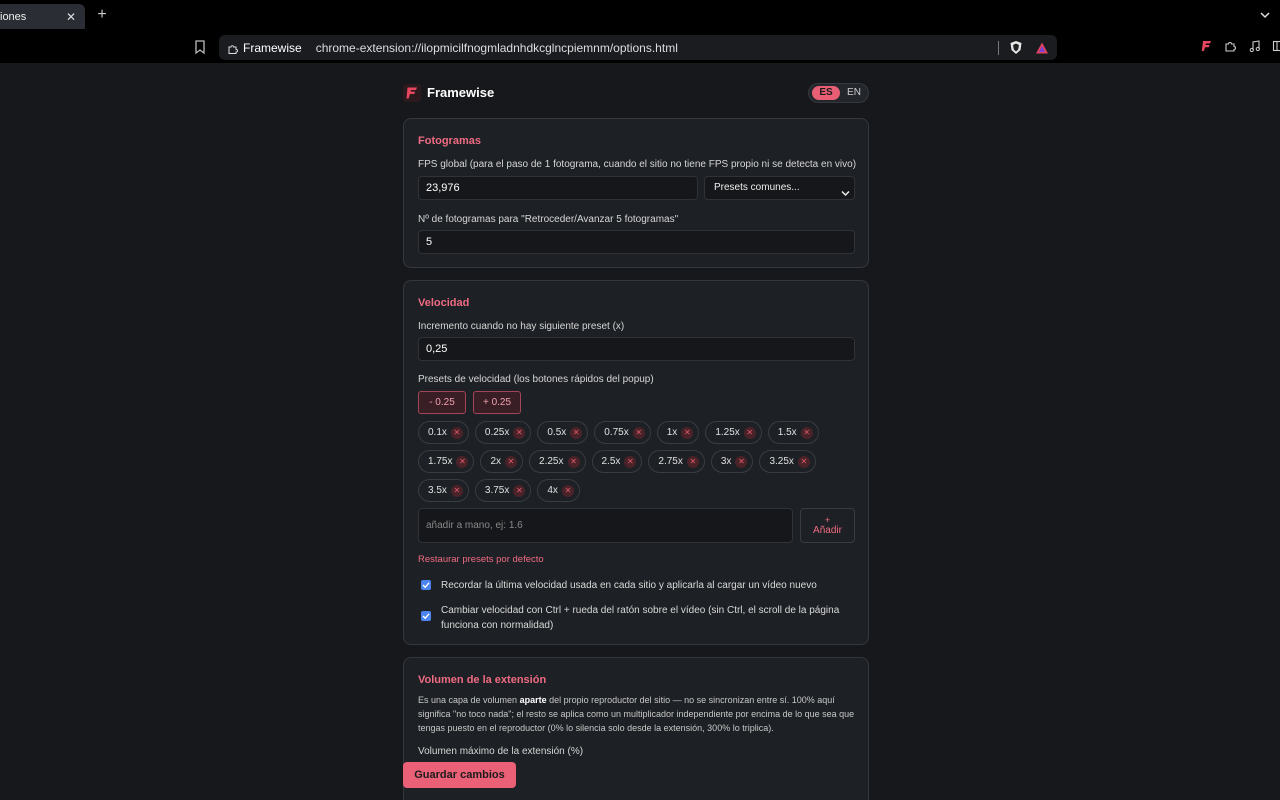  What do you see at coordinates (71, 17) in the screenshot?
I see `tab-close-icon: ✕` at bounding box center [71, 17].